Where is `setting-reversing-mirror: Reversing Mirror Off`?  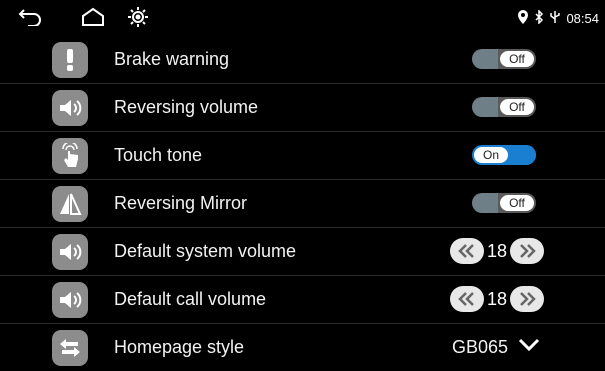 setting-reversing-mirror: Reversing Mirror Off is located at coordinates (302, 204).